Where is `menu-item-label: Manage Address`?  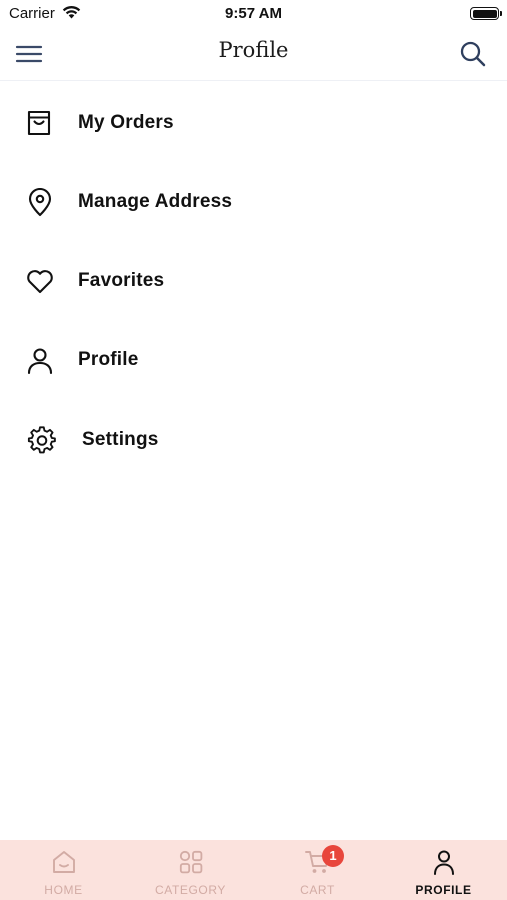 menu-item-label: Manage Address is located at coordinates (155, 201).